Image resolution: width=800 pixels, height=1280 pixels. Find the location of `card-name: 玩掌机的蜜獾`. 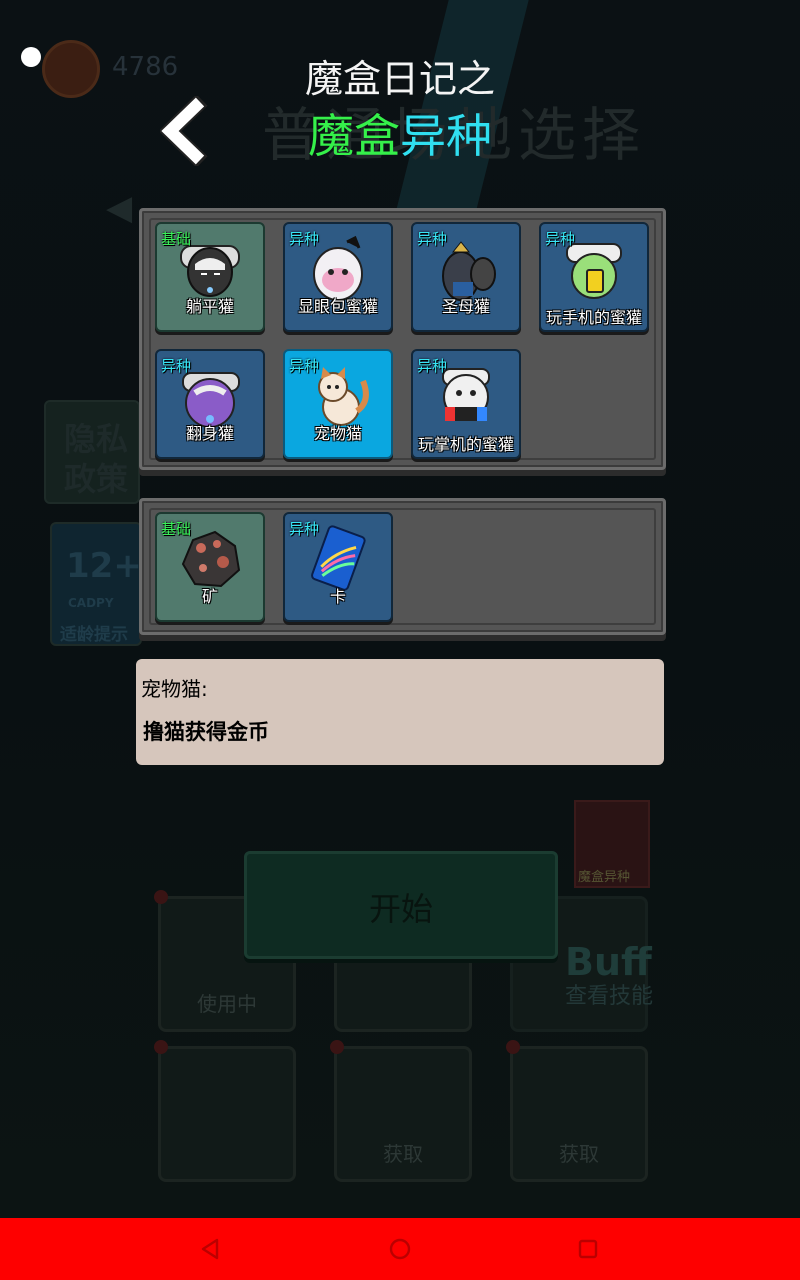

card-name: 玩掌机的蜜獾 is located at coordinates (465, 444).